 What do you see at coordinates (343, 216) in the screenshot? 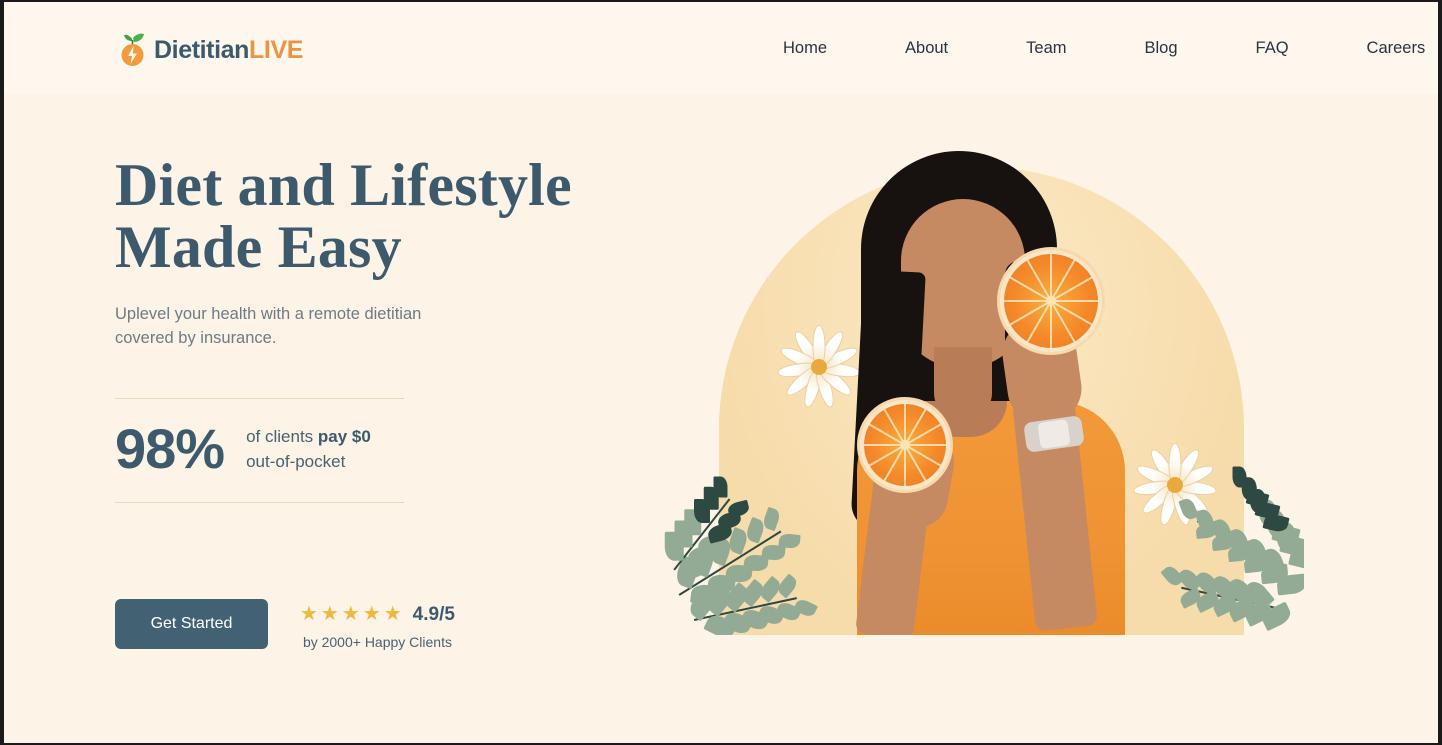
I see `page-title: Diet and Lifestyle Made Easy` at bounding box center [343, 216].